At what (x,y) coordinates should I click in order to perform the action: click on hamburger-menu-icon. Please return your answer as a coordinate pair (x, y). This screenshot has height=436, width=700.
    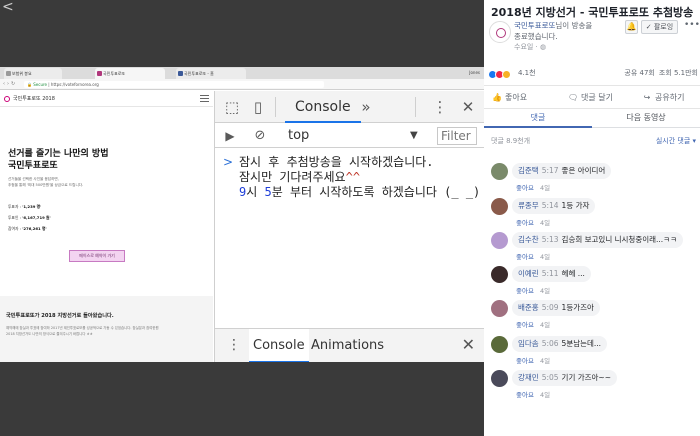
    Looking at the image, I should click on (204, 98).